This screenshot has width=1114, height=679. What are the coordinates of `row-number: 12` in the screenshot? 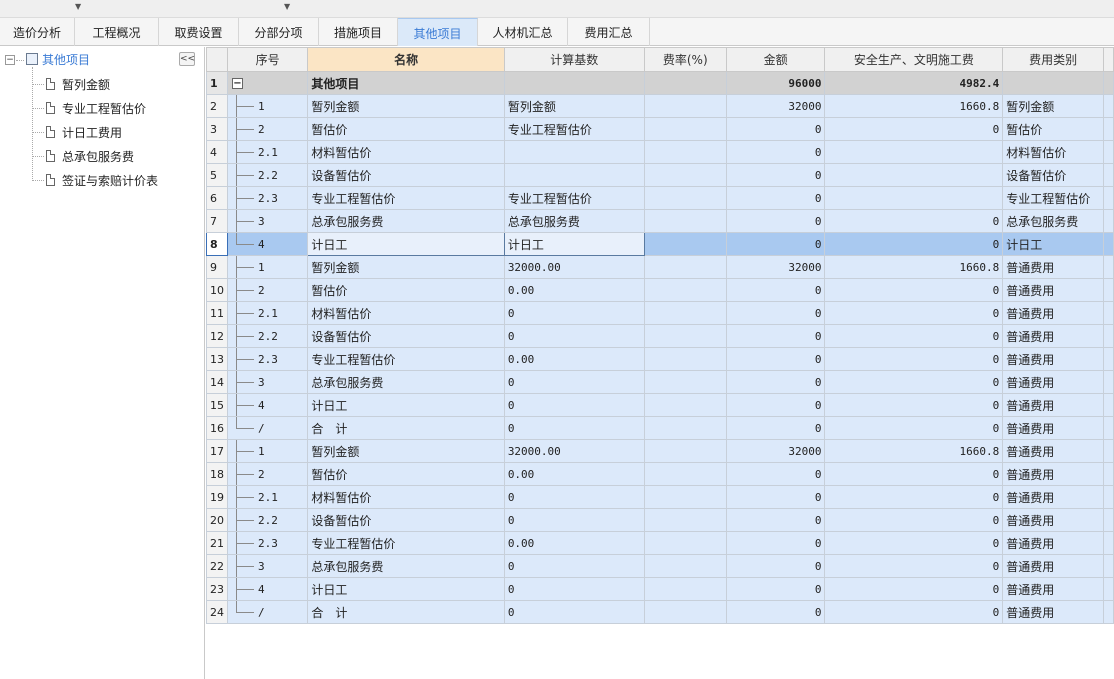 It's located at (217, 336).